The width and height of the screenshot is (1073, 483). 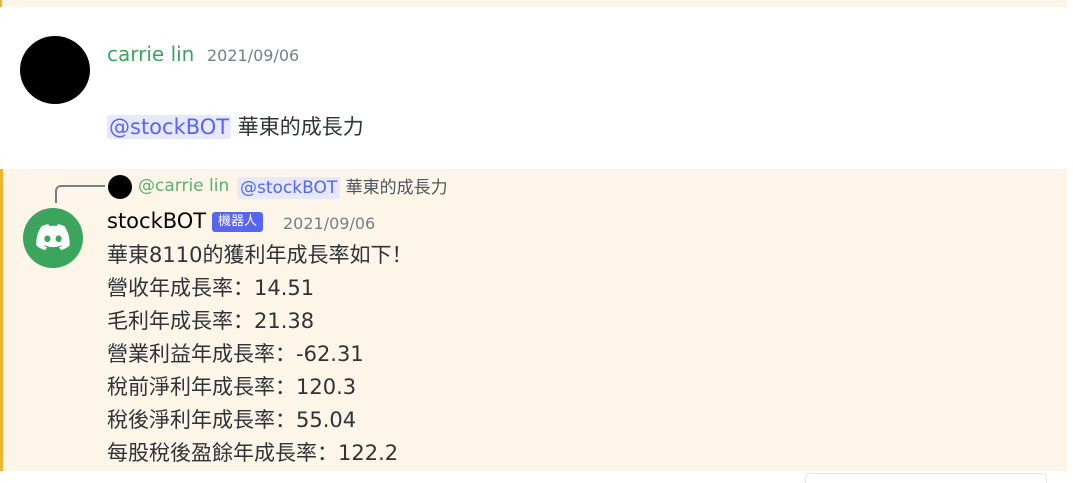 I want to click on bot-line-revenue: 營收年成長率：14.51, so click(x=211, y=288).